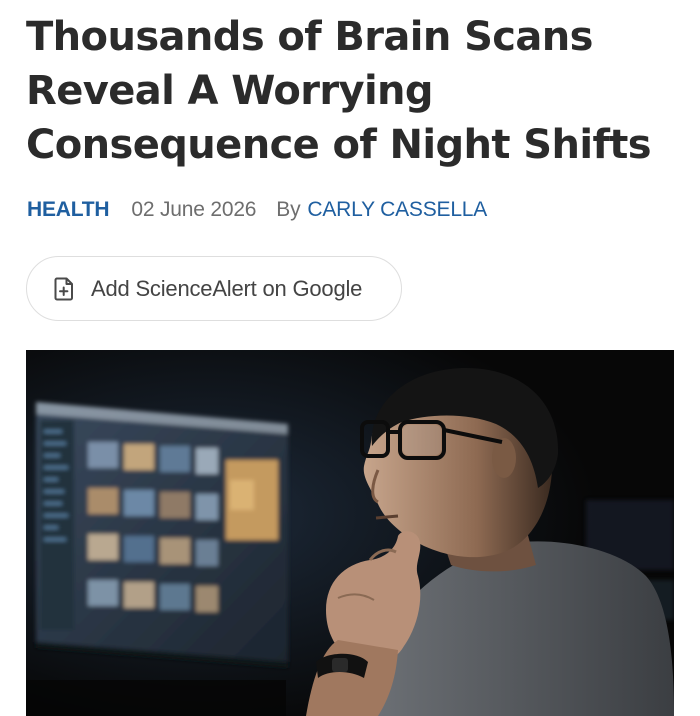 Image resolution: width=700 pixels, height=716 pixels. I want to click on publish-date: 02 June 2026, so click(194, 209).